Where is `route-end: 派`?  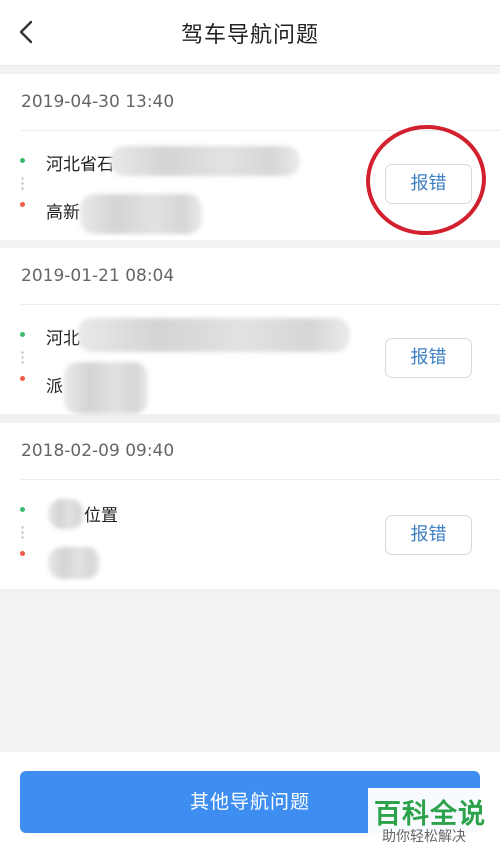
route-end: 派 is located at coordinates (54, 387).